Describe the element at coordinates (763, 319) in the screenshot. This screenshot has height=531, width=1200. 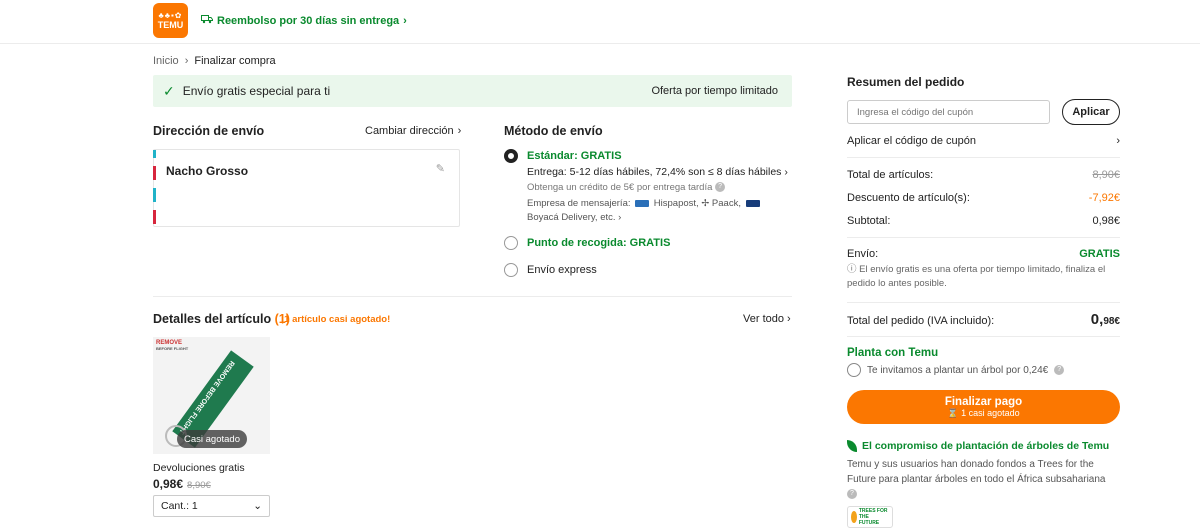
I see `see-all-label: Ver todo` at that location.